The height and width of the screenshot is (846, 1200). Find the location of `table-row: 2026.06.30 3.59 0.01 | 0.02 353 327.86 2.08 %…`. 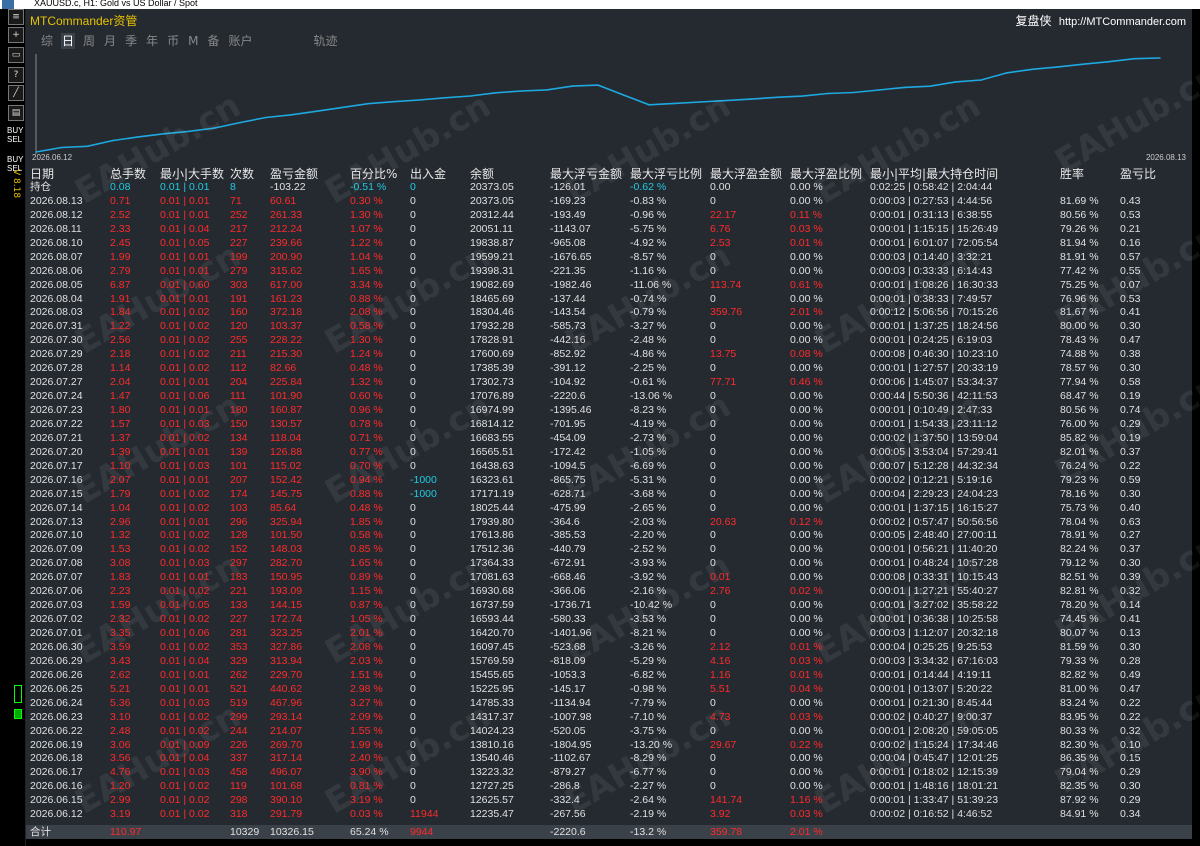

table-row: 2026.06.30 3.59 0.01 | 0.02 353 327.86 2.08 %… is located at coordinates (609, 648).